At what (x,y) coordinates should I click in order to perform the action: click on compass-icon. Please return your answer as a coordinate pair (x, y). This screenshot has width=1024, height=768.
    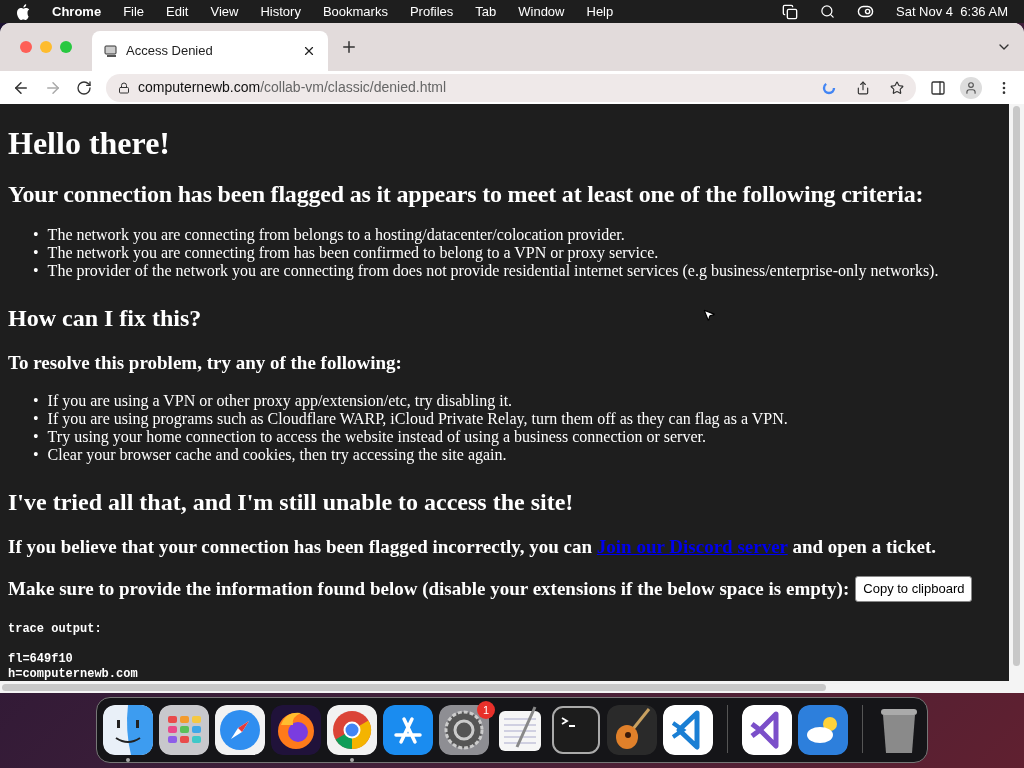
    Looking at the image, I should click on (240, 730).